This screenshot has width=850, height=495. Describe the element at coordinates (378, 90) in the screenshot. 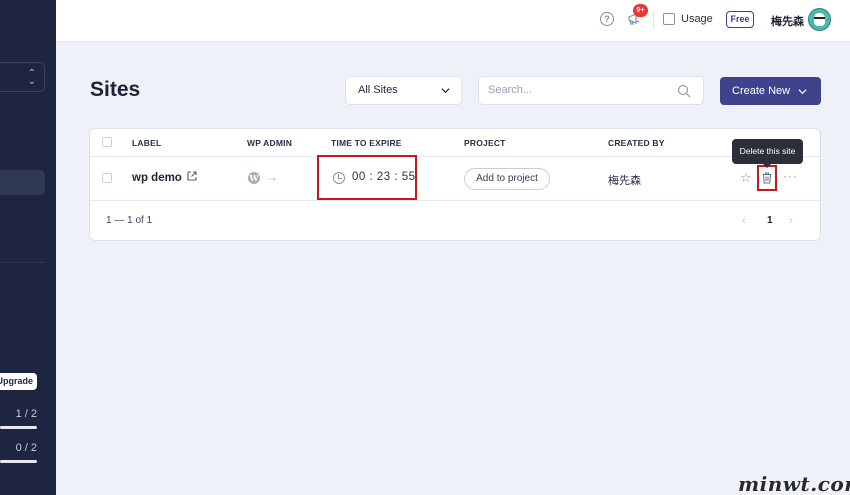

I see `filter-selected-value: All Sites` at that location.